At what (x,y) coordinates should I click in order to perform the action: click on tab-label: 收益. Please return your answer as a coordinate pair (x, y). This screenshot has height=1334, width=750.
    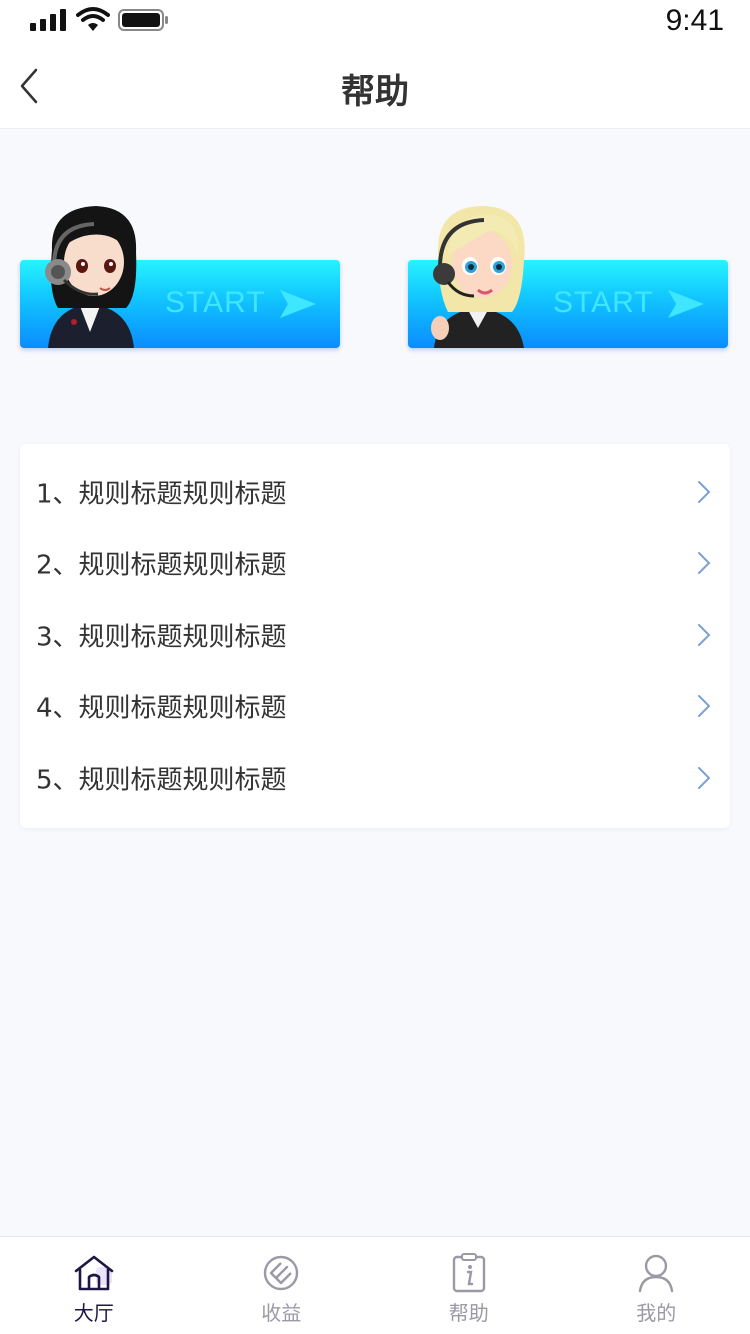
    Looking at the image, I should click on (281, 1313).